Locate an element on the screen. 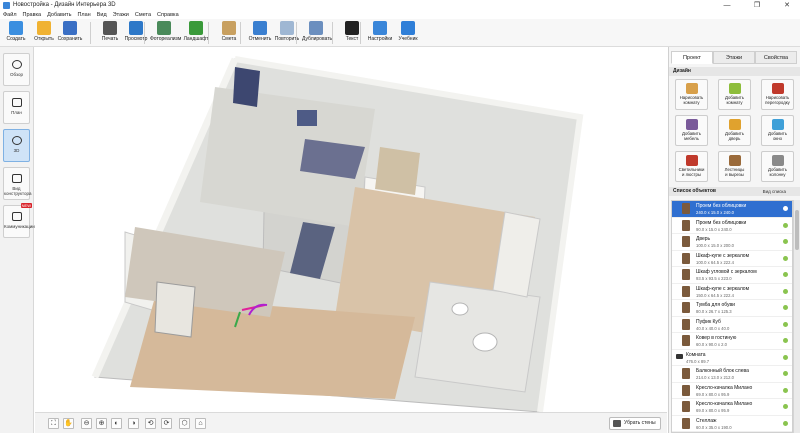 The height and width of the screenshot is (433, 800). menu-edit: Правка is located at coordinates (32, 15).